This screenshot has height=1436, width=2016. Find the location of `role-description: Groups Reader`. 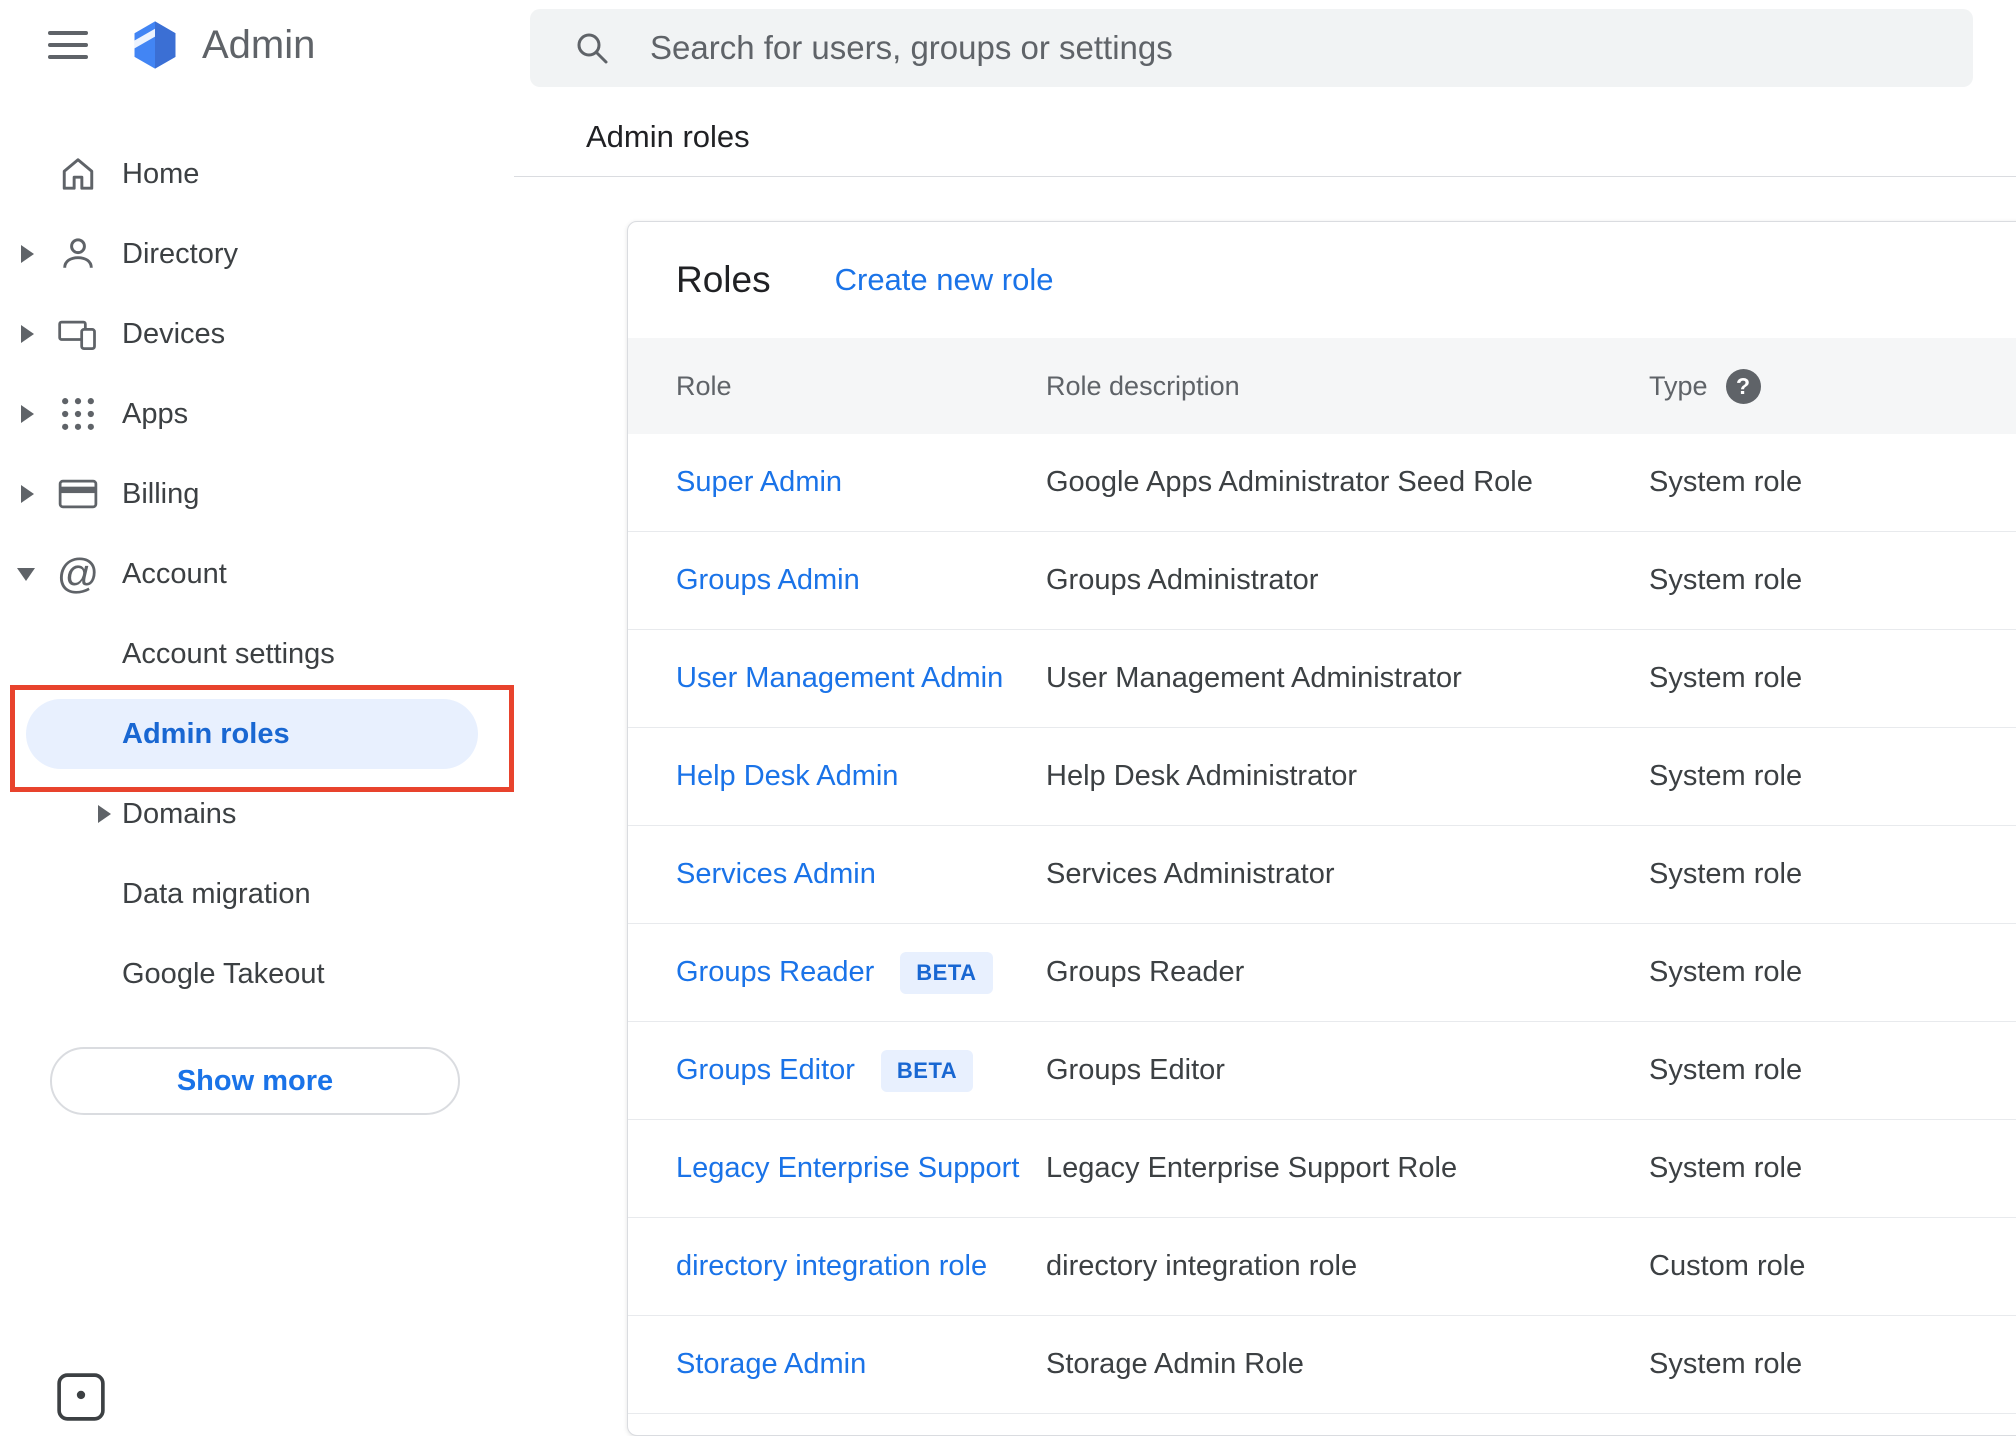

role-description: Groups Reader is located at coordinates (1347, 972).